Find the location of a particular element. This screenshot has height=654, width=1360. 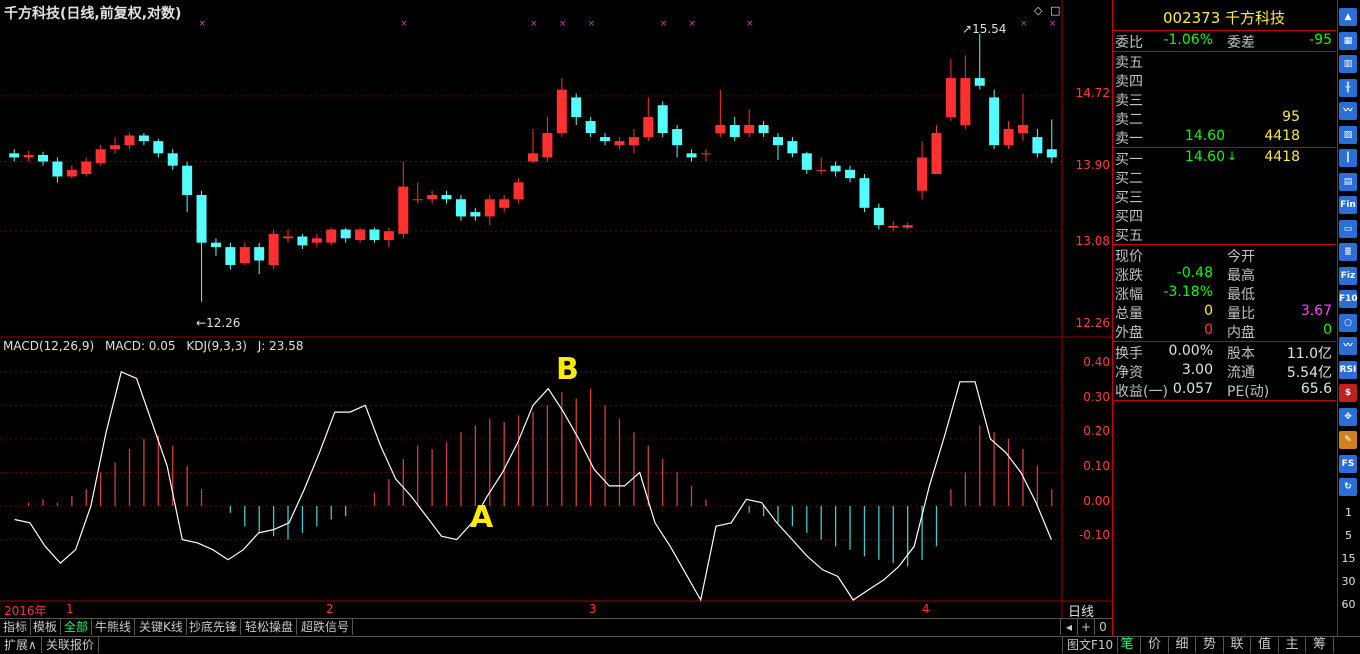

table-icon: ▦ is located at coordinates (1348, 40).